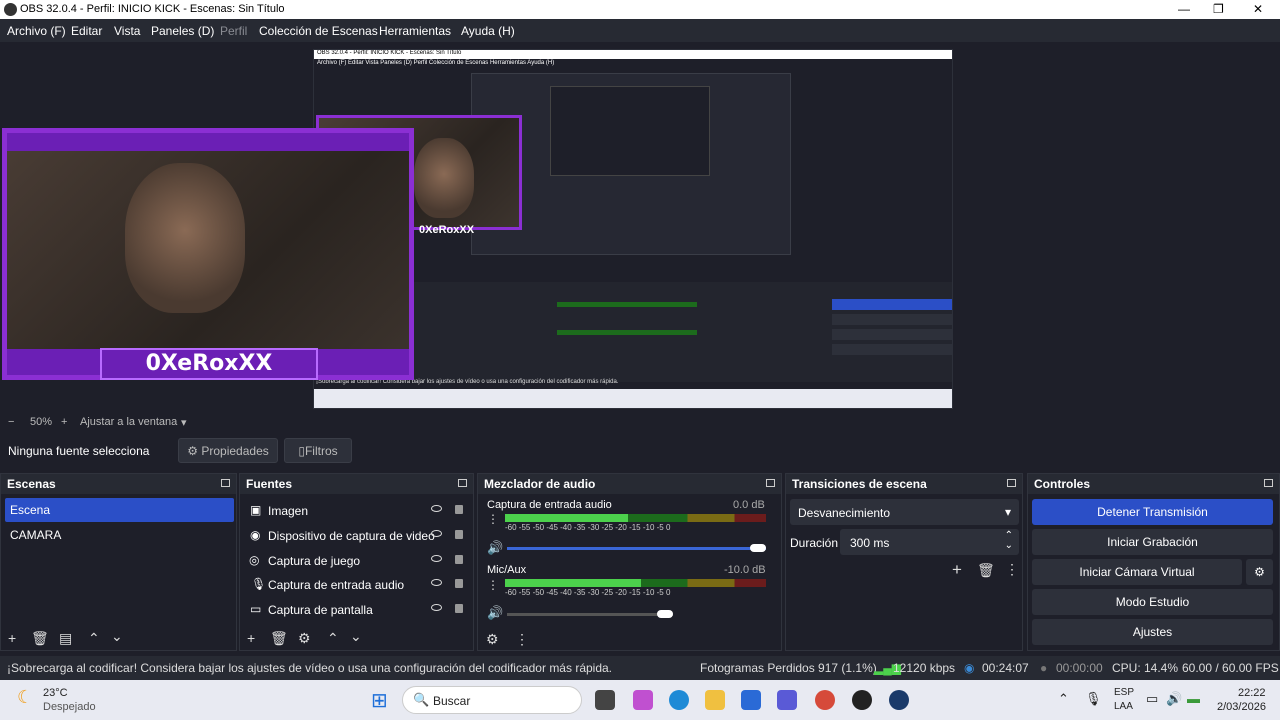 Image resolution: width=1280 pixels, height=720 pixels. I want to click on menu-perfil: Perfil, so click(233, 31).